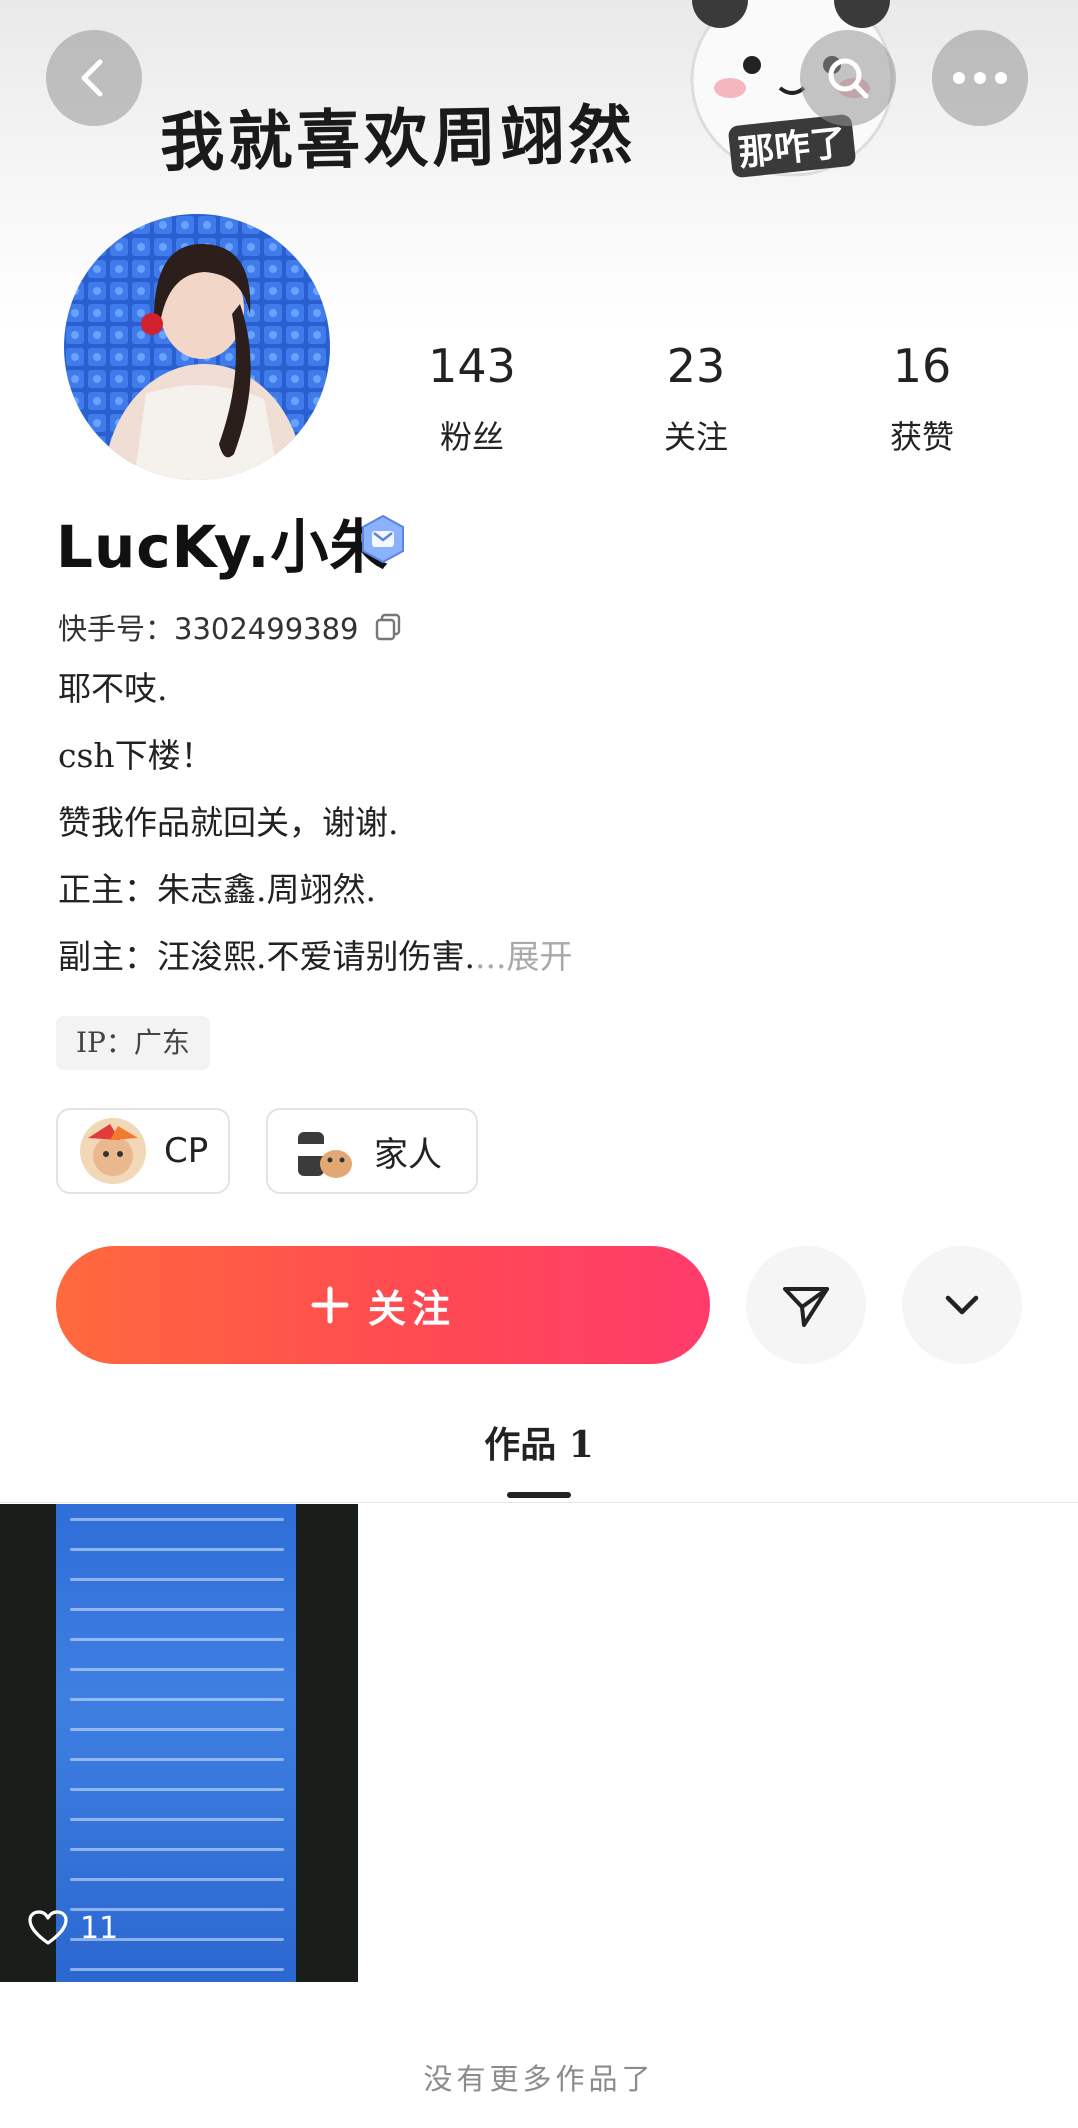  What do you see at coordinates (133, 1043) in the screenshot?
I see `ip-location-tag: IP：广东` at bounding box center [133, 1043].